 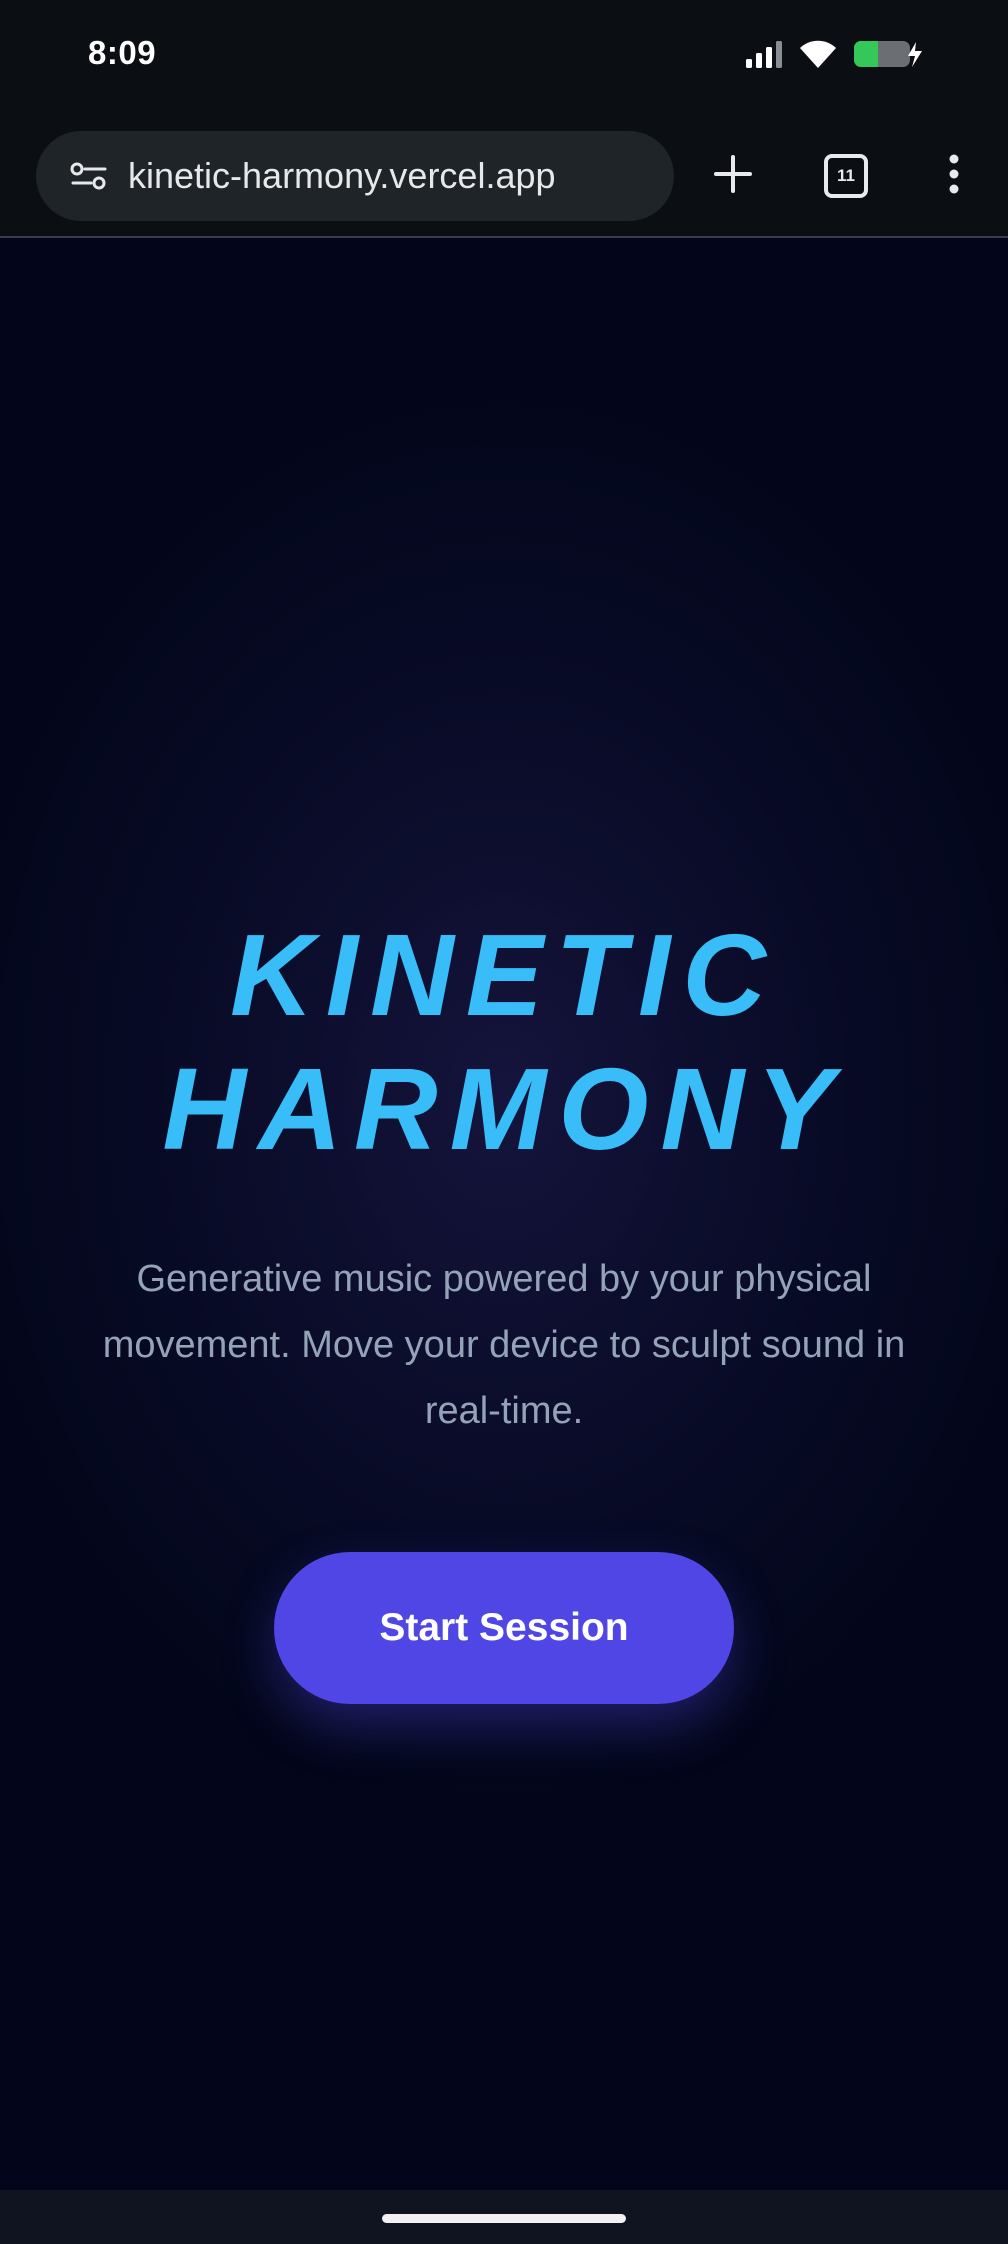 What do you see at coordinates (504, 975) in the screenshot?
I see `hero-title-line-1: KINETIC` at bounding box center [504, 975].